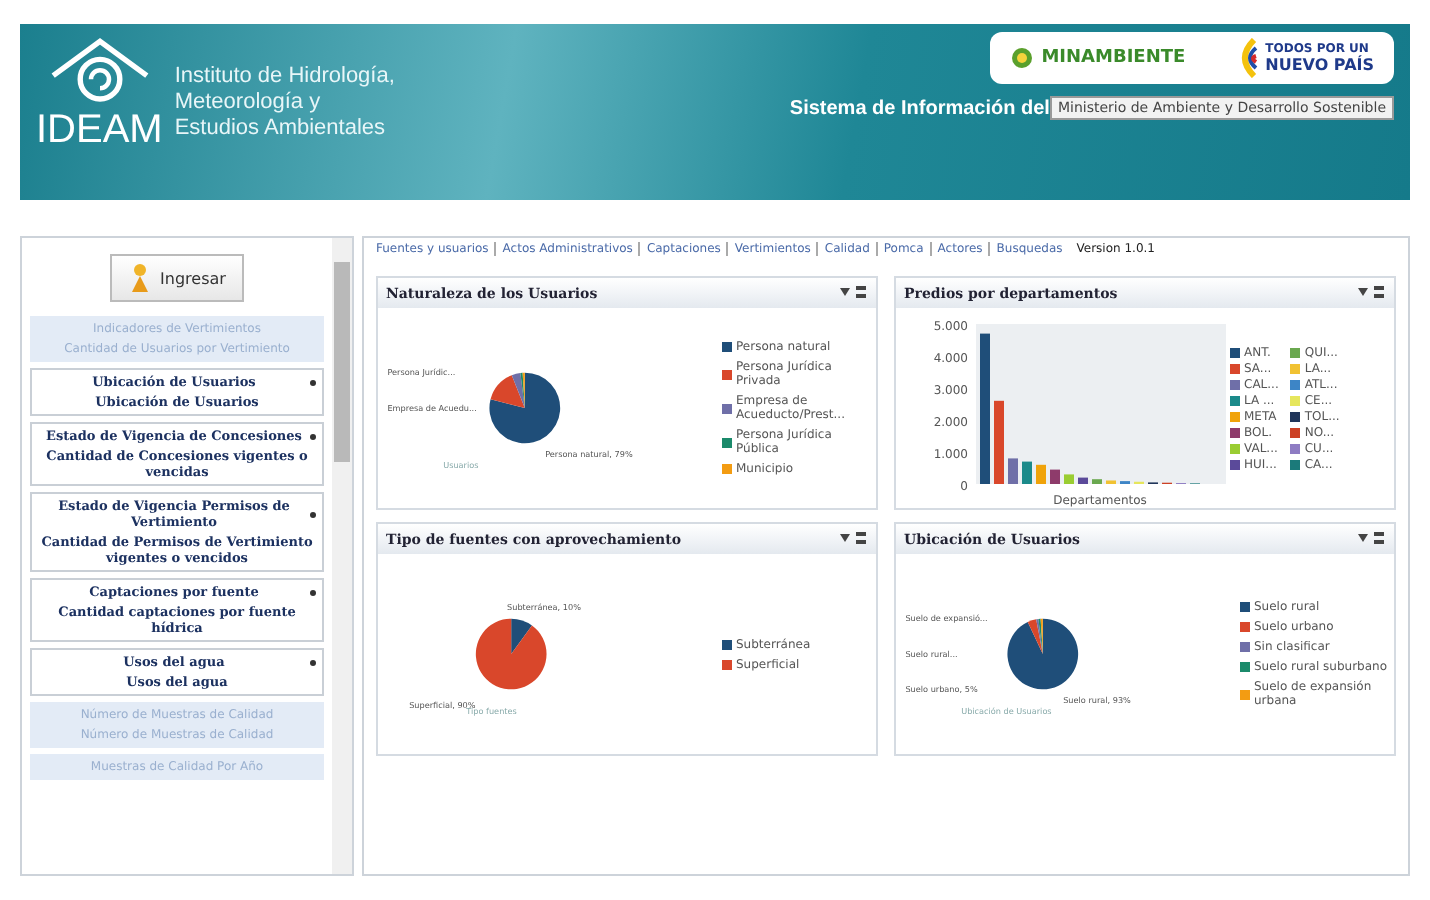 The image size is (1430, 900). What do you see at coordinates (284, 77) in the screenshot?
I see `institute-name: Instituto de Hidrología,` at bounding box center [284, 77].